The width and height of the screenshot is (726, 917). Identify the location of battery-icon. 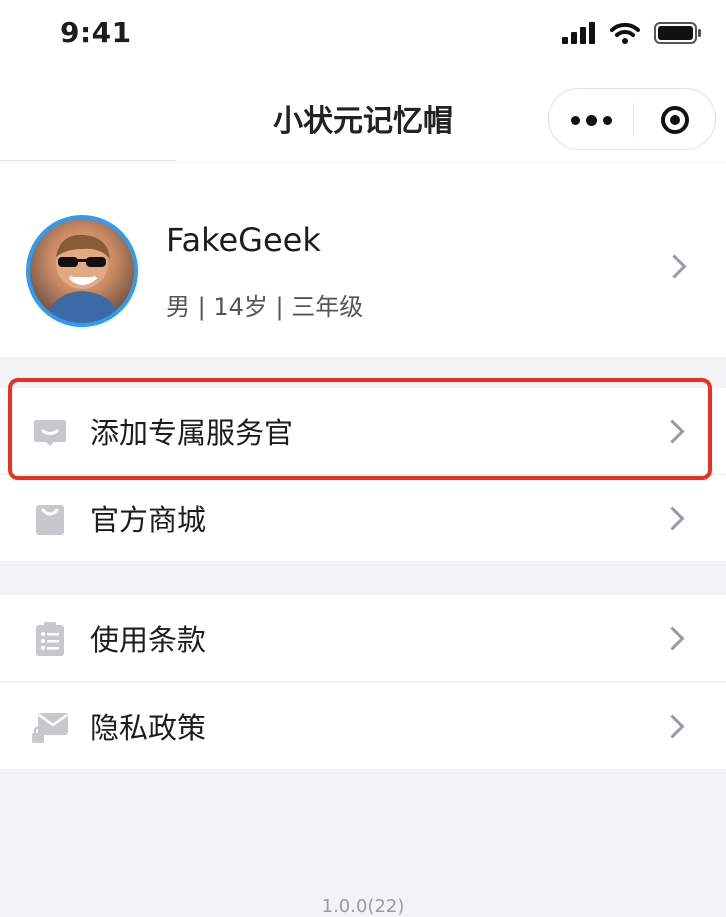
(677, 33).